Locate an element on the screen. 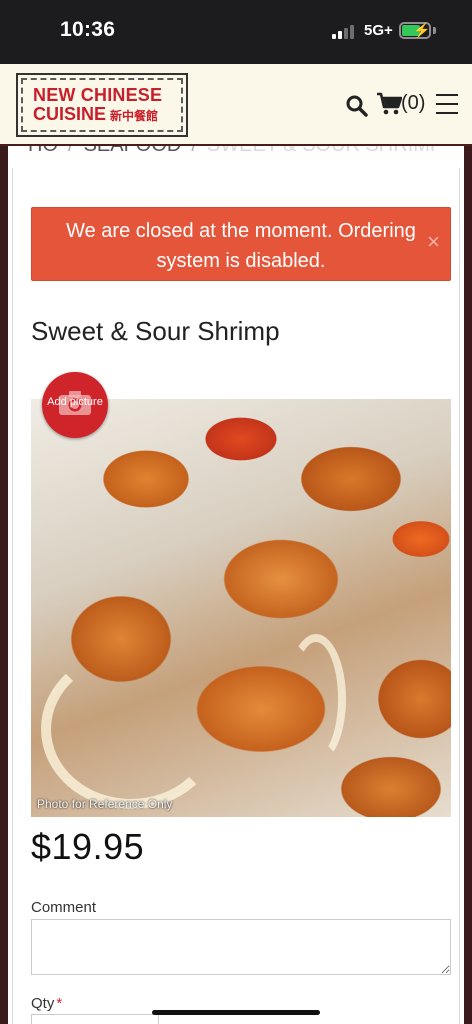 This screenshot has height=1024, width=472. network-label: 5G+ is located at coordinates (378, 30).